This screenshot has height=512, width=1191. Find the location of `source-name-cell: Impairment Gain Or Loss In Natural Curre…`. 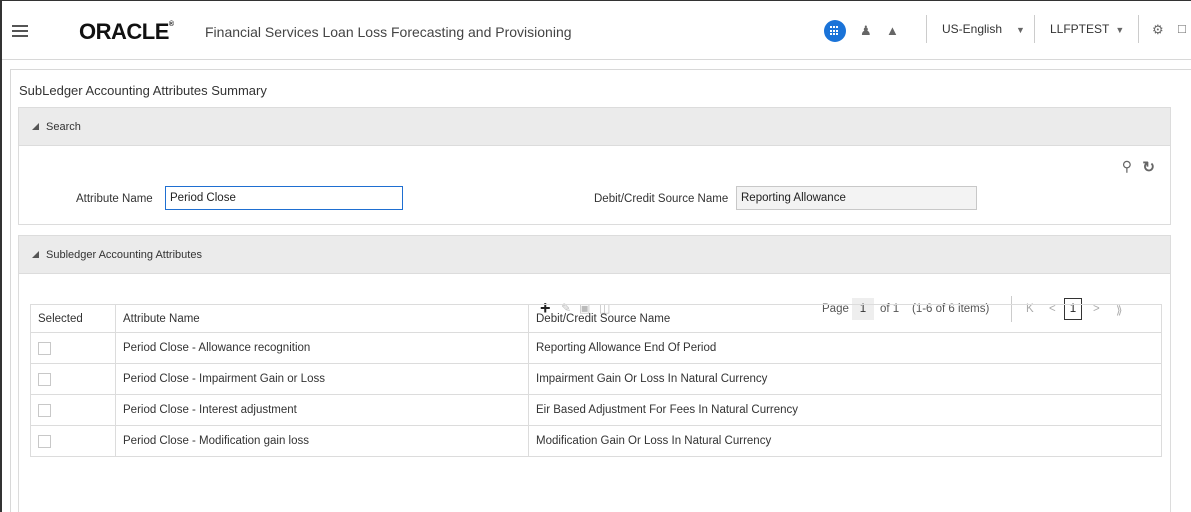

source-name-cell: Impairment Gain Or Loss In Natural Curre… is located at coordinates (845, 379).